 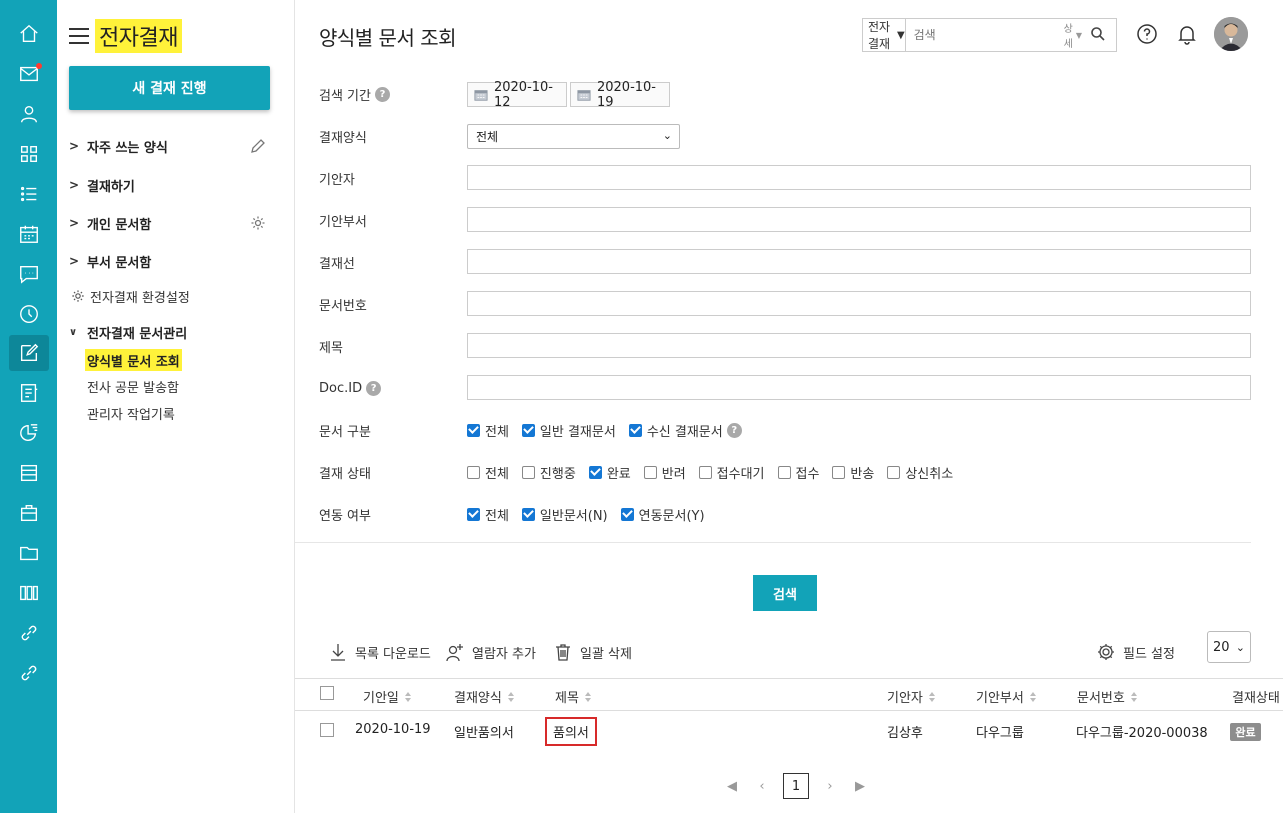 What do you see at coordinates (29, 473) in the screenshot?
I see `board-icon` at bounding box center [29, 473].